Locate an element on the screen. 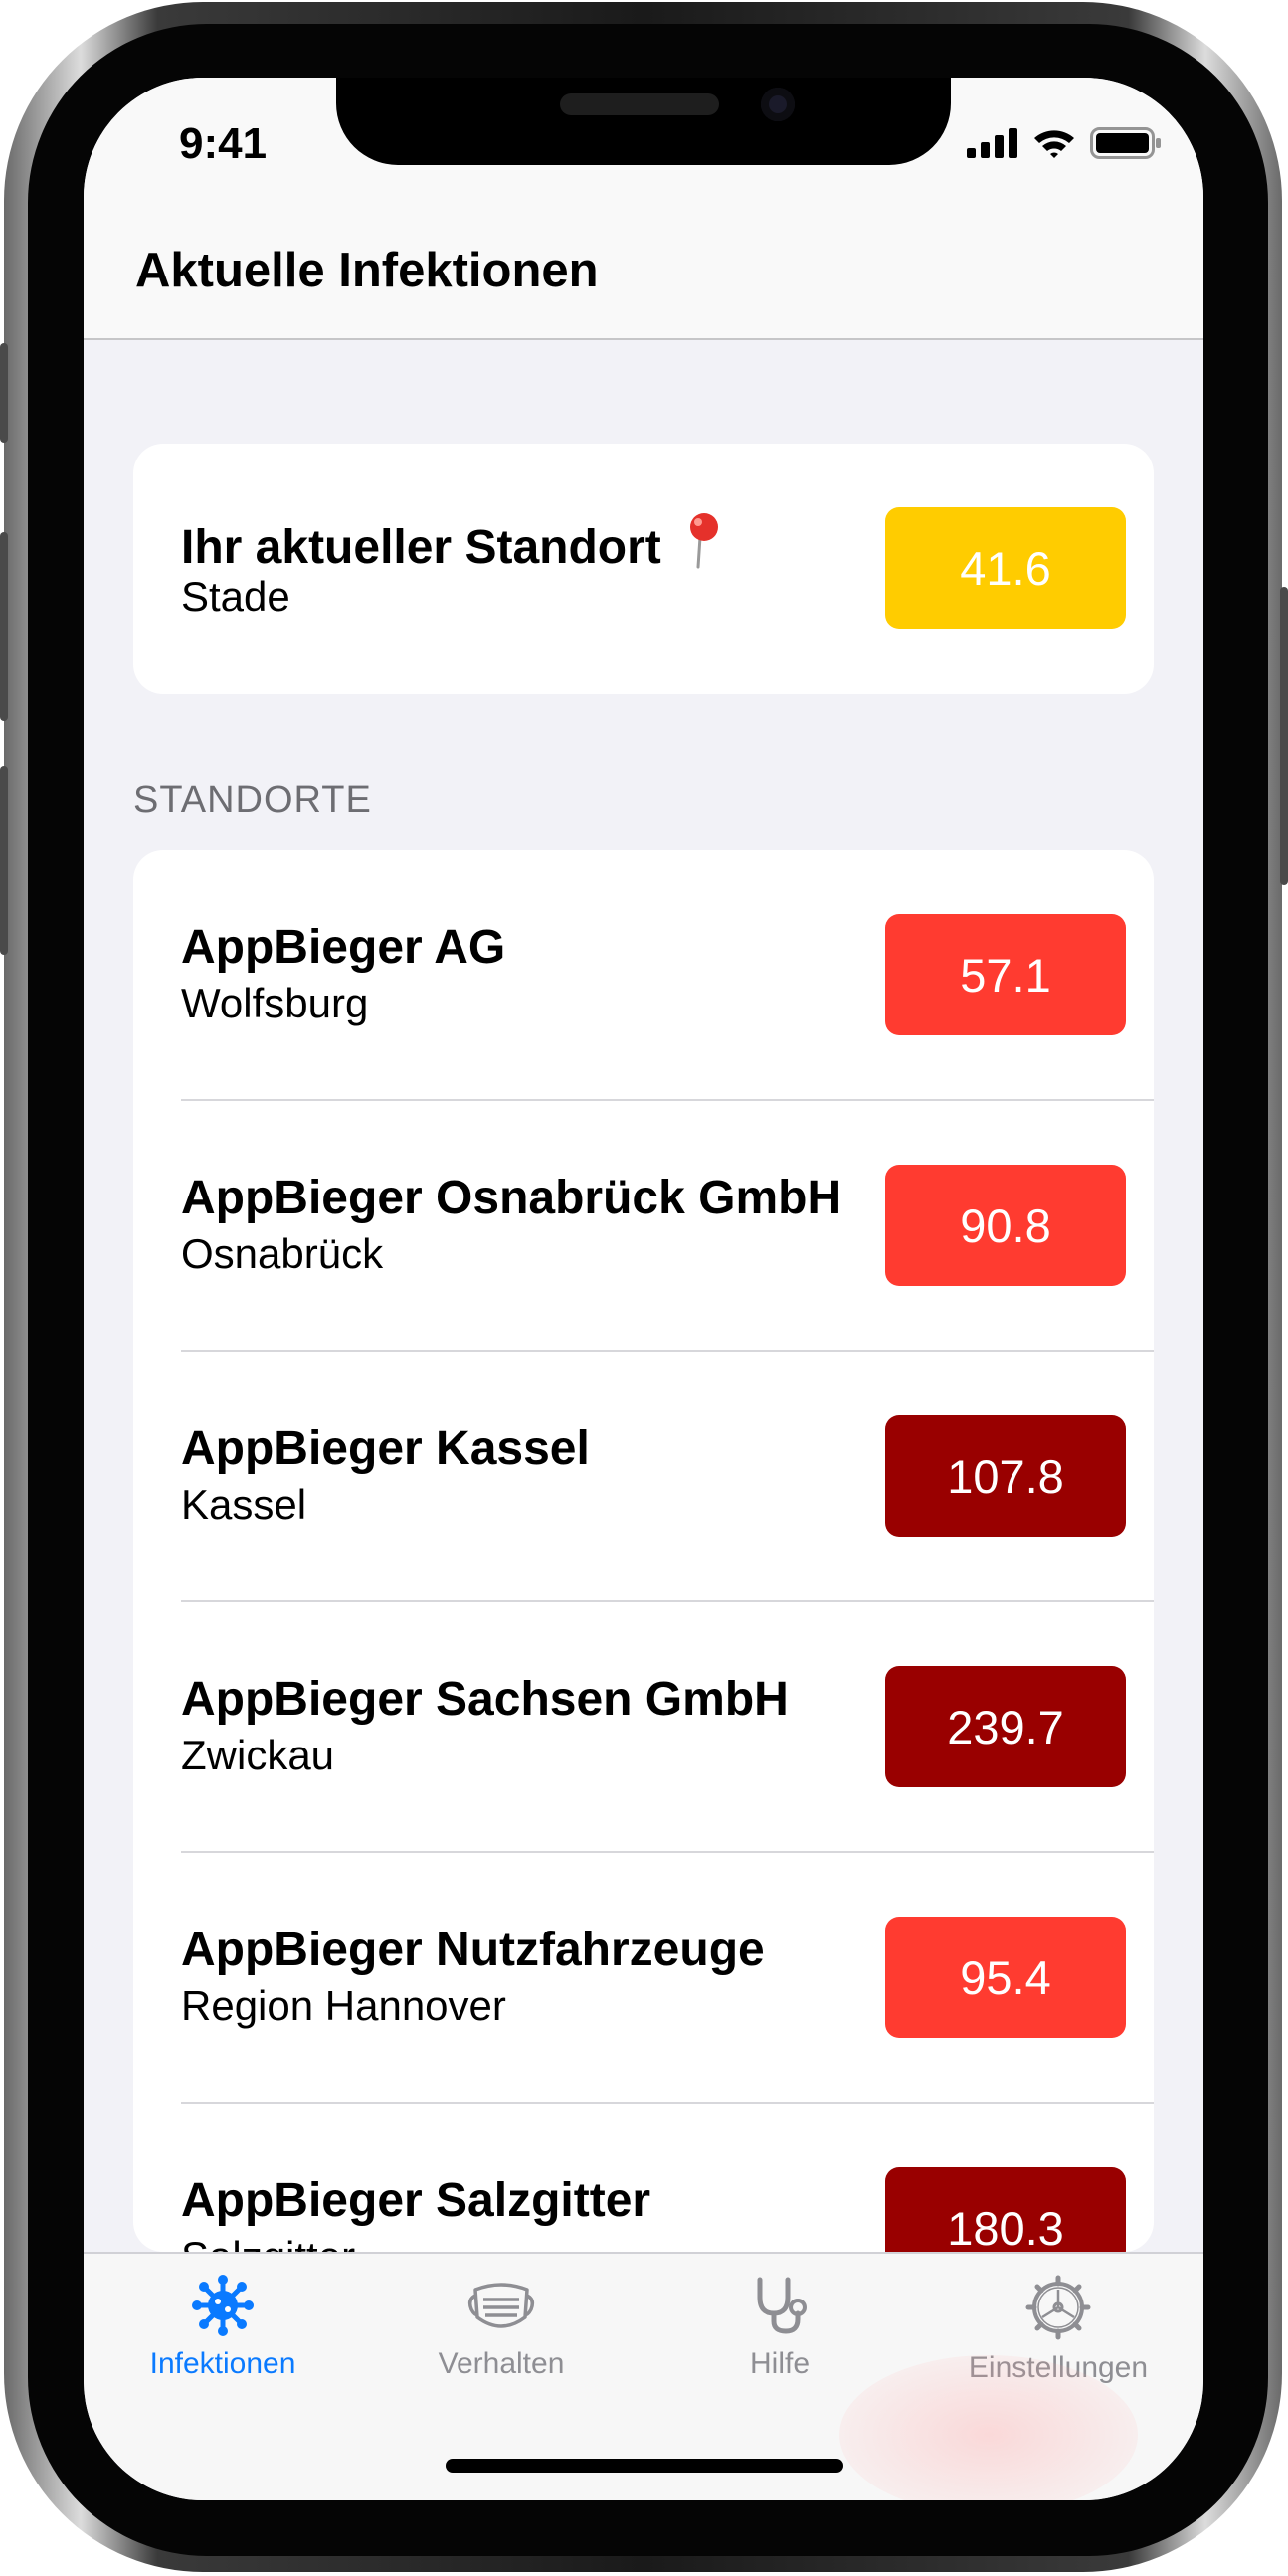 The image size is (1288, 2576). background-glow is located at coordinates (988, 2427).